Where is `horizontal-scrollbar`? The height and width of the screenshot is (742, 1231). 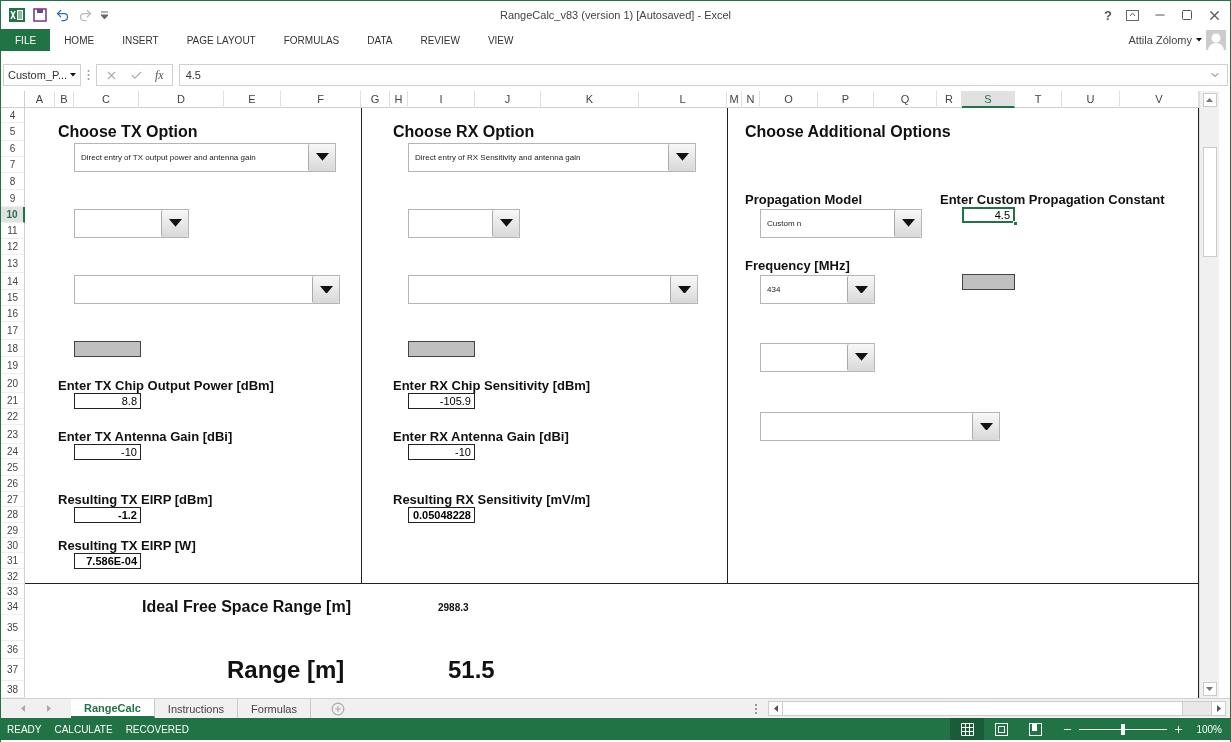
horizontal-scrollbar is located at coordinates (997, 708).